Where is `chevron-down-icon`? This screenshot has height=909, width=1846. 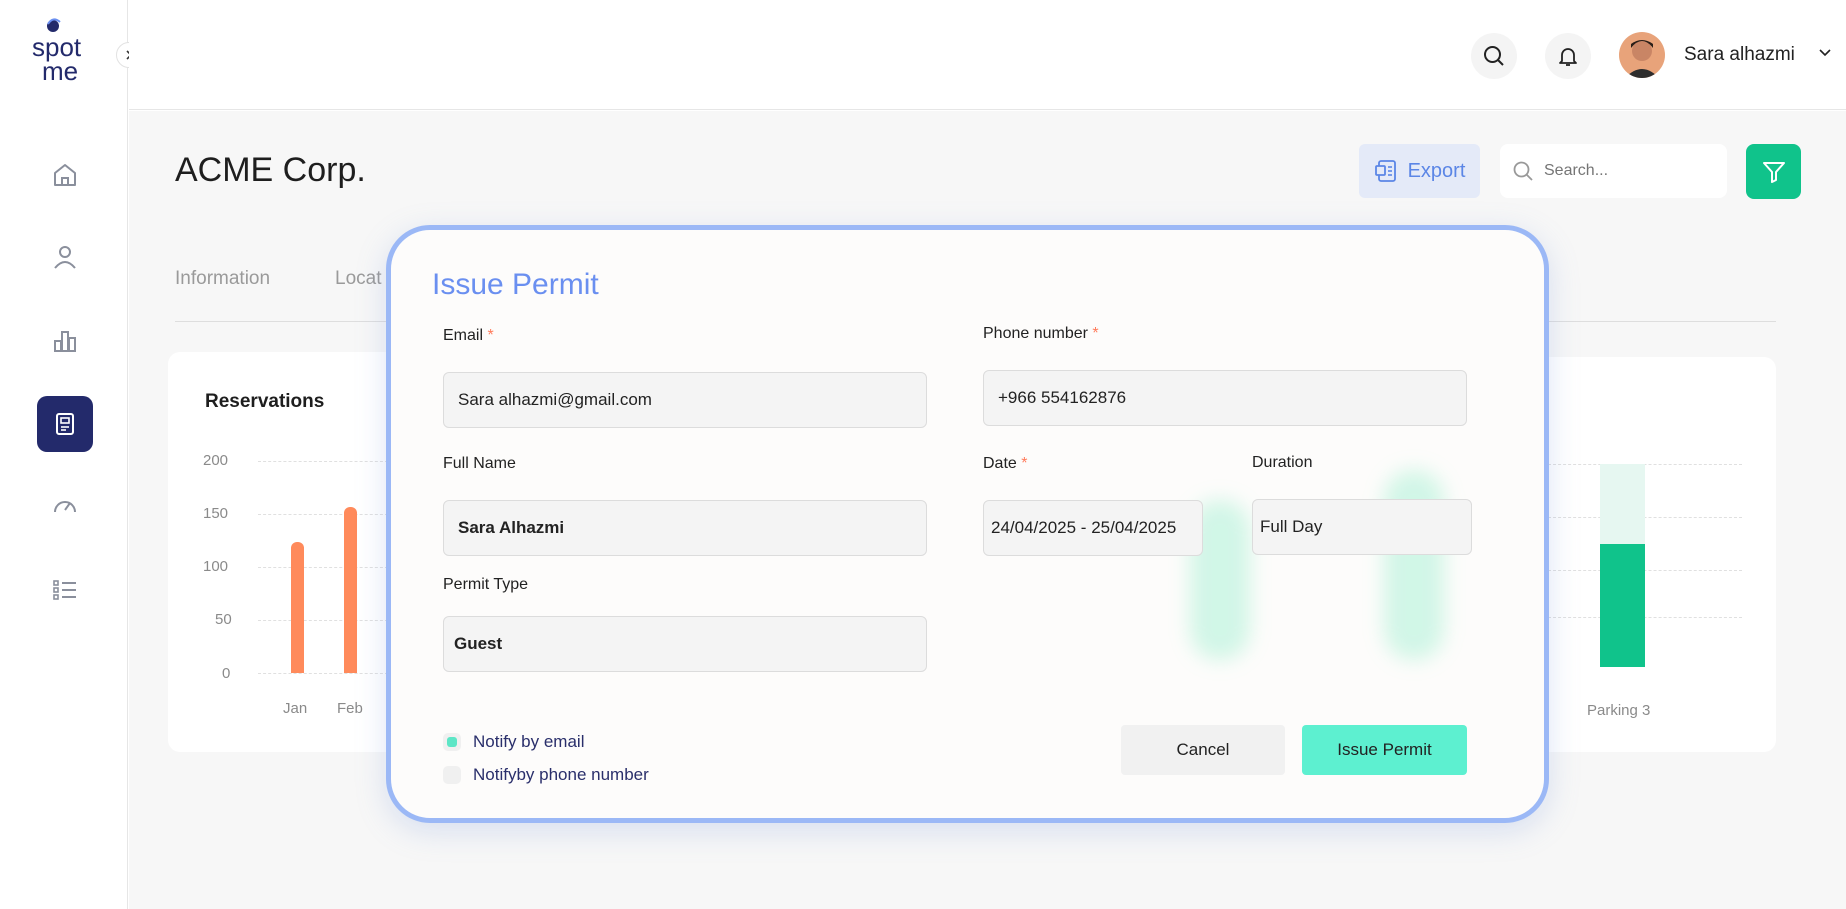 chevron-down-icon is located at coordinates (1825, 53).